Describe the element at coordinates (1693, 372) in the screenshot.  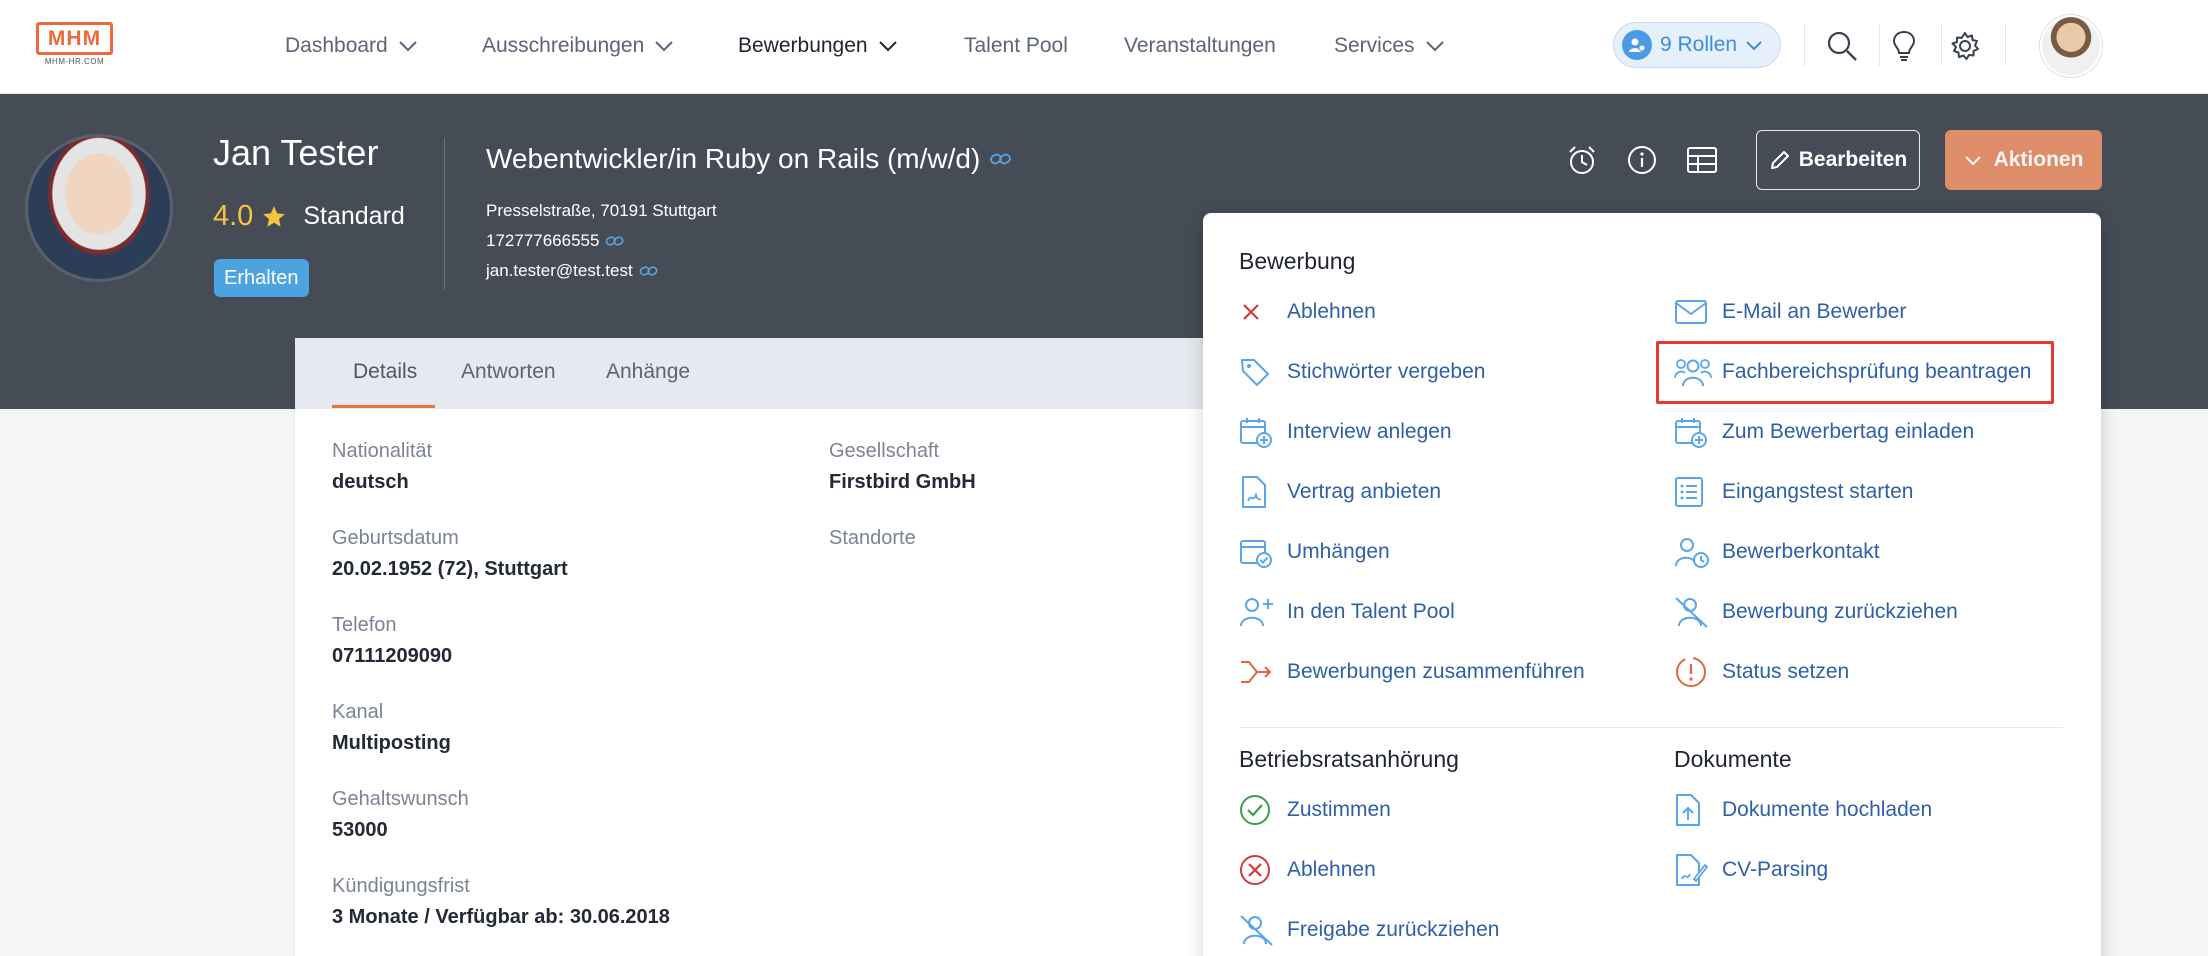
I see `users-icon` at that location.